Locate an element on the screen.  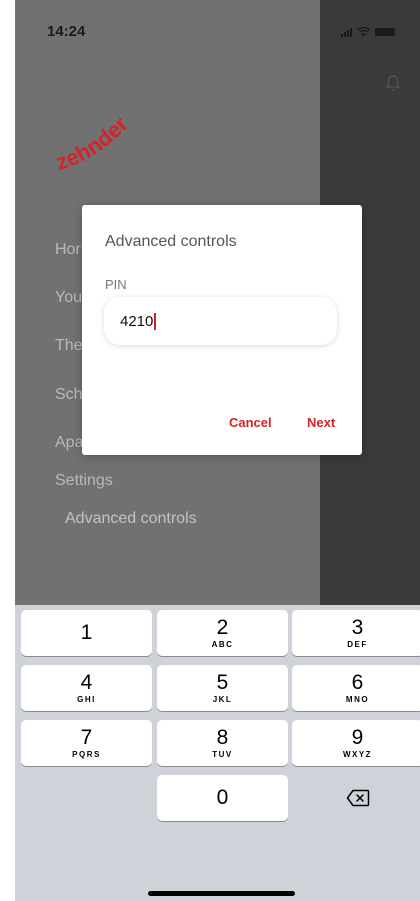
wifi-icon is located at coordinates (363, 32).